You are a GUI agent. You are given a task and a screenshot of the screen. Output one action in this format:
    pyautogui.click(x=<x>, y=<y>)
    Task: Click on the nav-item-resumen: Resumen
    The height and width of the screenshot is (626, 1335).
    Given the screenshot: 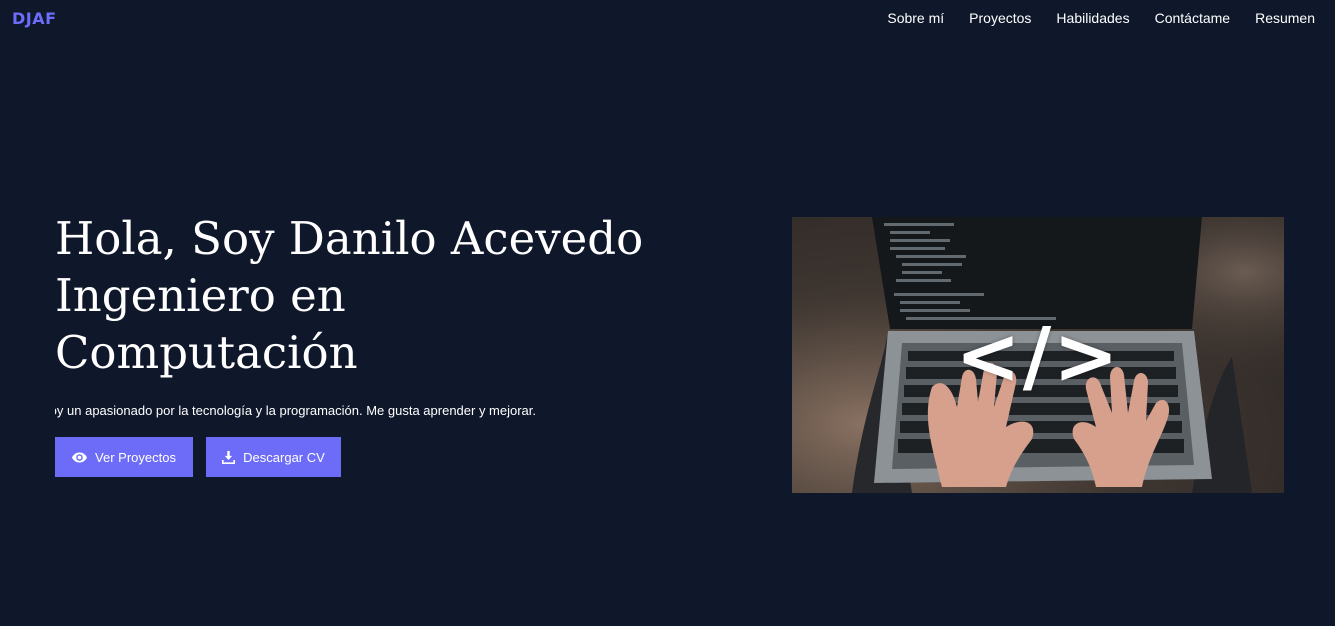 What is the action you would take?
    pyautogui.click(x=1285, y=18)
    